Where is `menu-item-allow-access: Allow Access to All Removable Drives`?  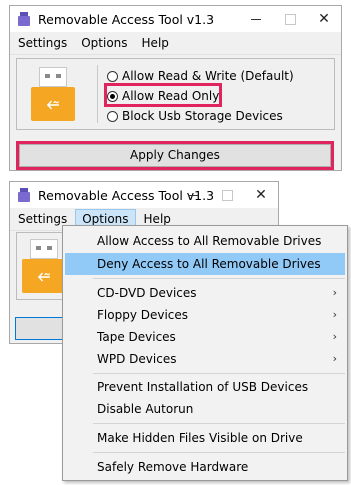
menu-item-allow-access: Allow Access to All Removable Drives is located at coordinates (205, 241).